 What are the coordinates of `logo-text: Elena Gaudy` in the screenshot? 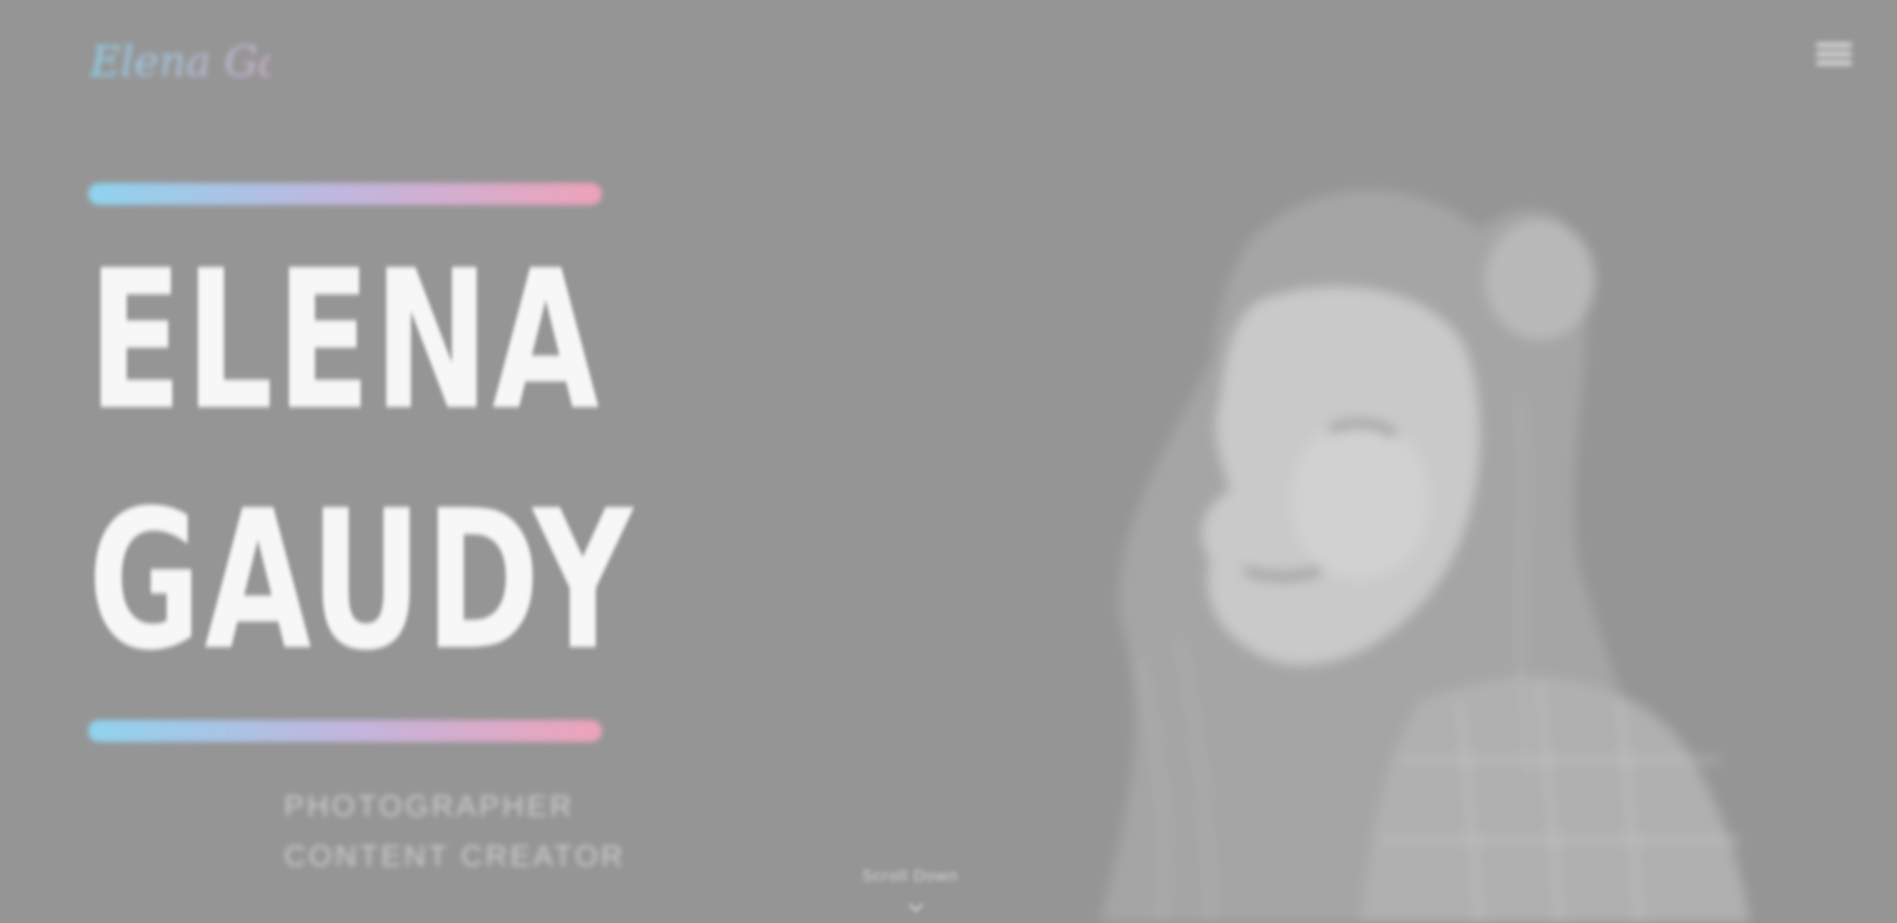 It's located at (179, 61).